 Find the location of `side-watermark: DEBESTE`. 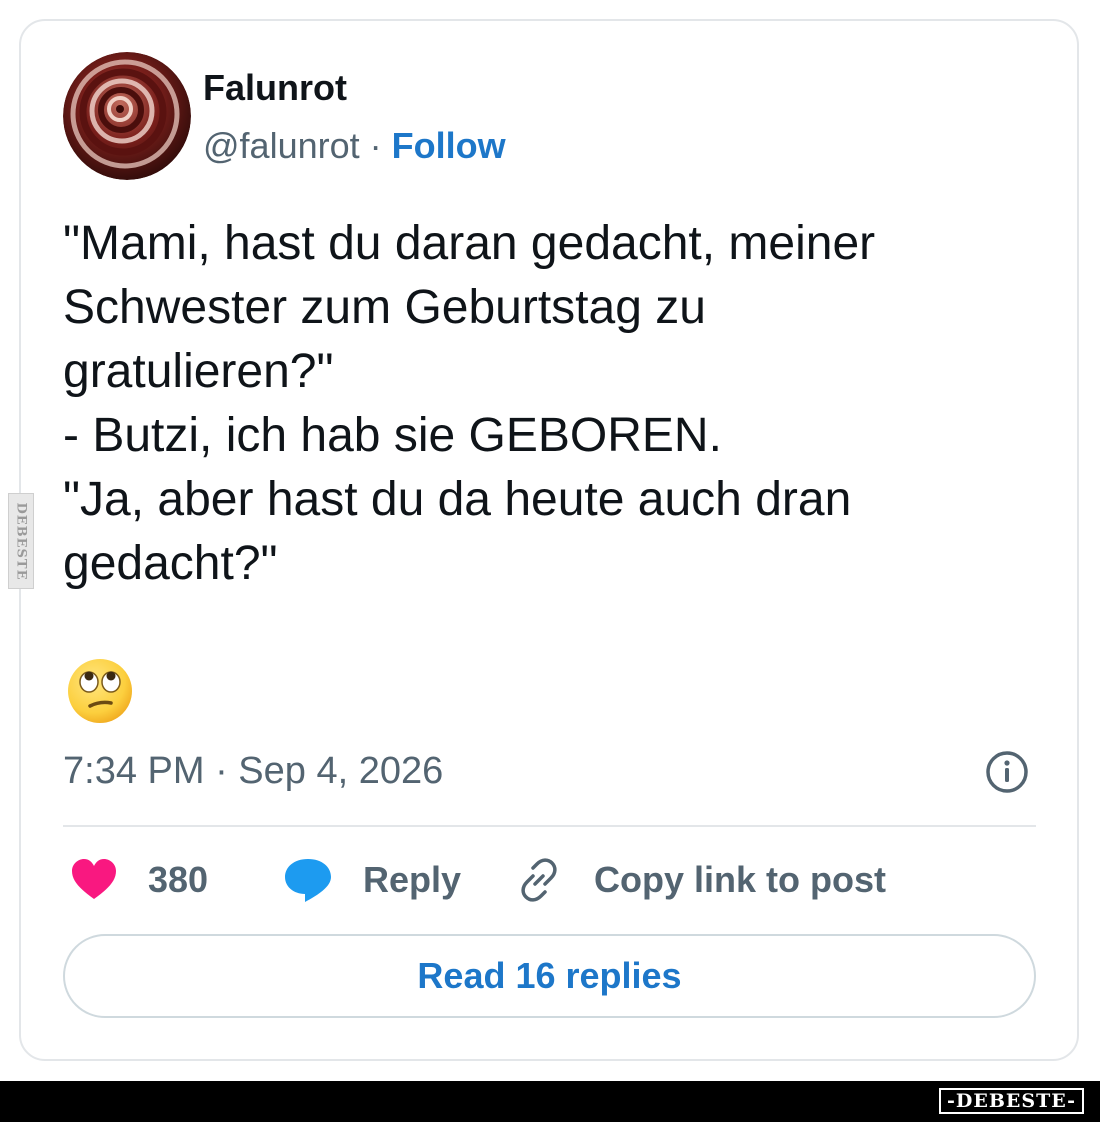

side-watermark: DEBESTE is located at coordinates (21, 541).